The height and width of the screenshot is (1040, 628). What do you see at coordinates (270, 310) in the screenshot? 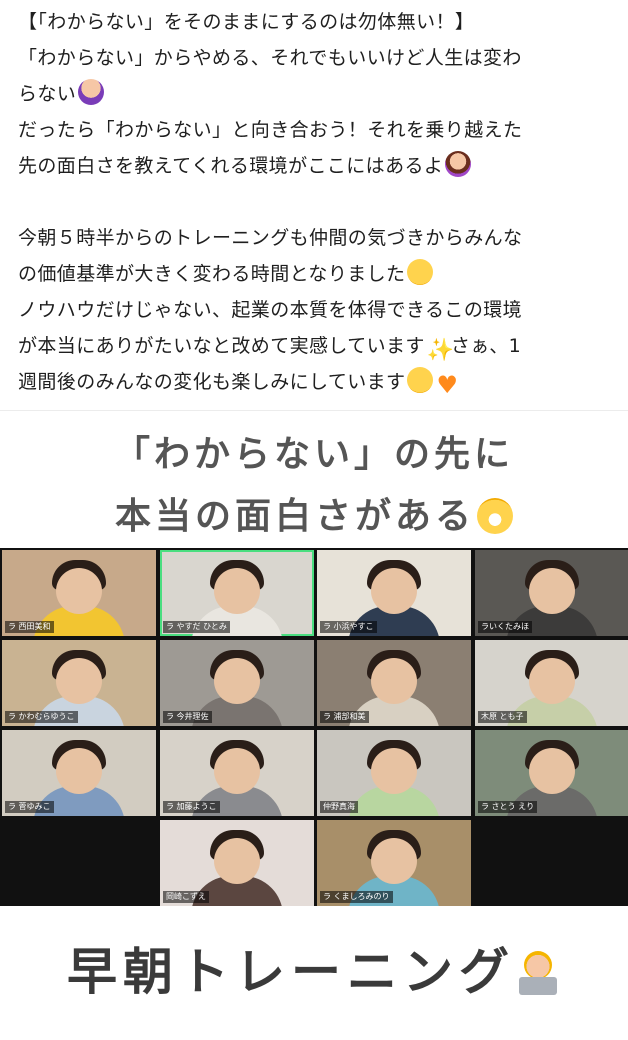
I see `post-line: ノウハウだけじゃない、起業の本質を体得できるこの環境` at bounding box center [270, 310].